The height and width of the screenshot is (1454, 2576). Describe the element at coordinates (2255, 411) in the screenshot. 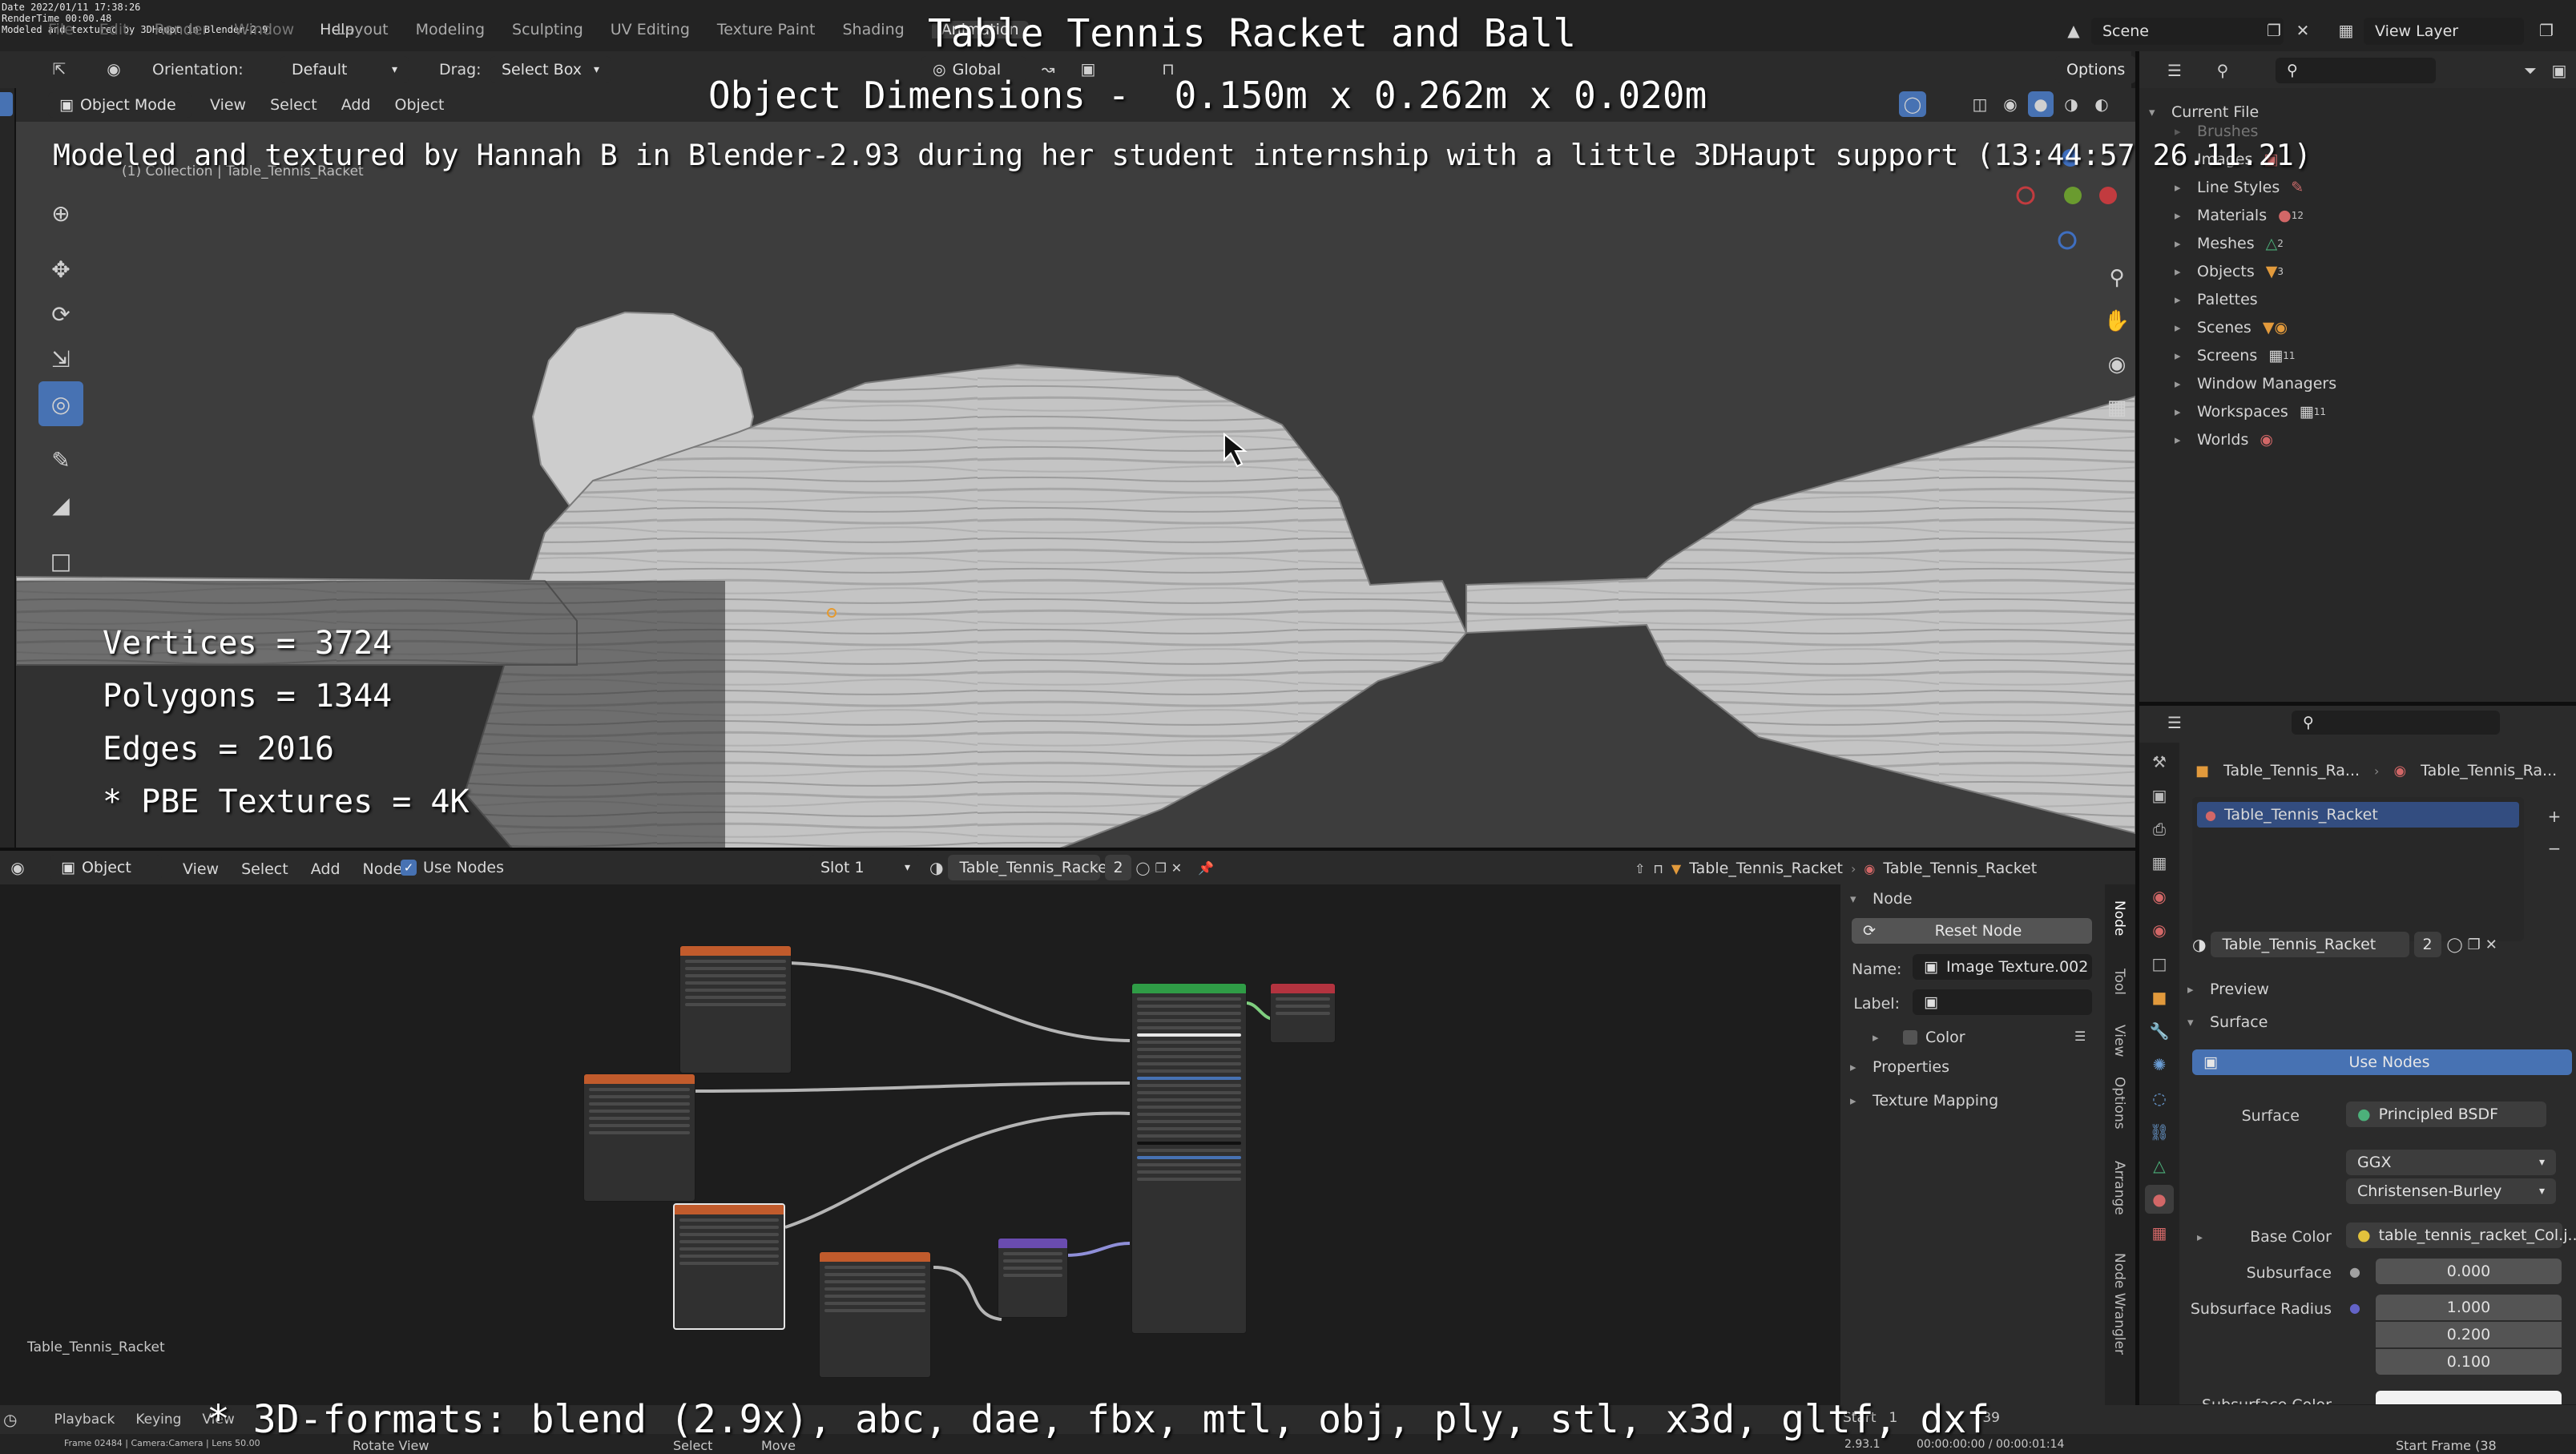

I see `outliner-item-workspaces: ▸ Workspaces ▦ 11` at that location.